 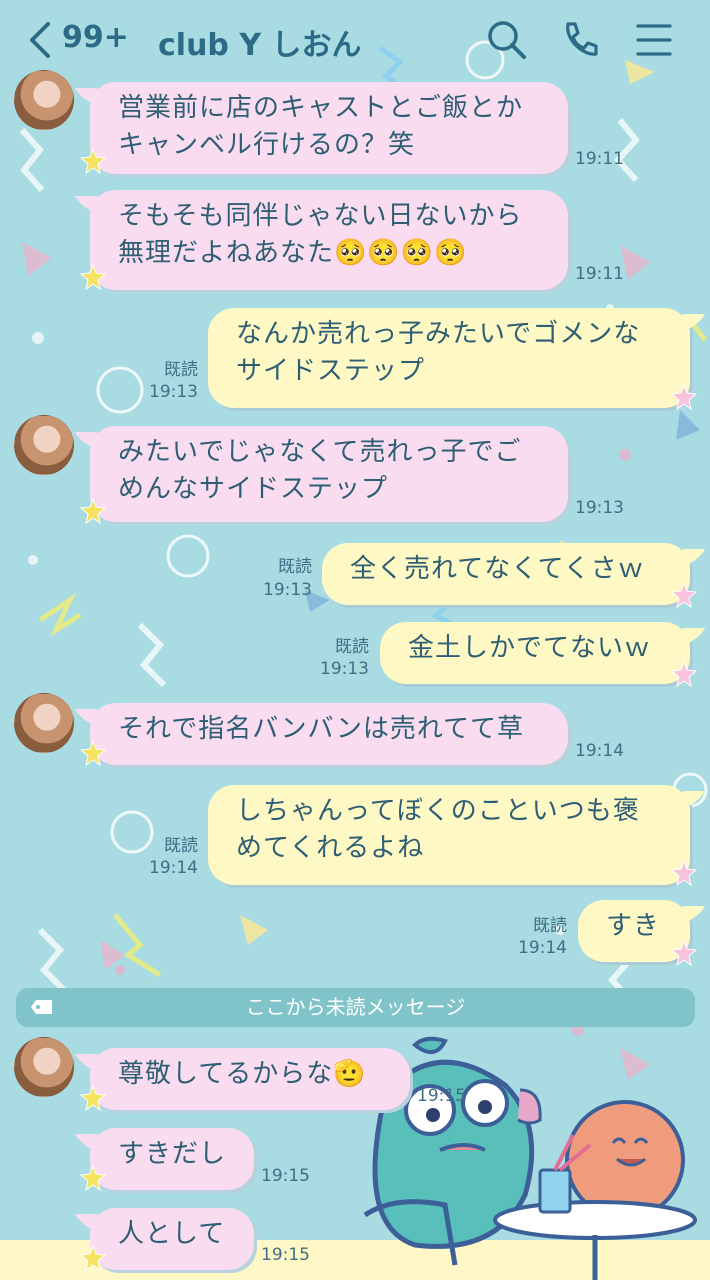 I want to click on message-bubble-incoming: みたいでじゃなくて売れっ子でご めんなサイドステップ, so click(x=329, y=474).